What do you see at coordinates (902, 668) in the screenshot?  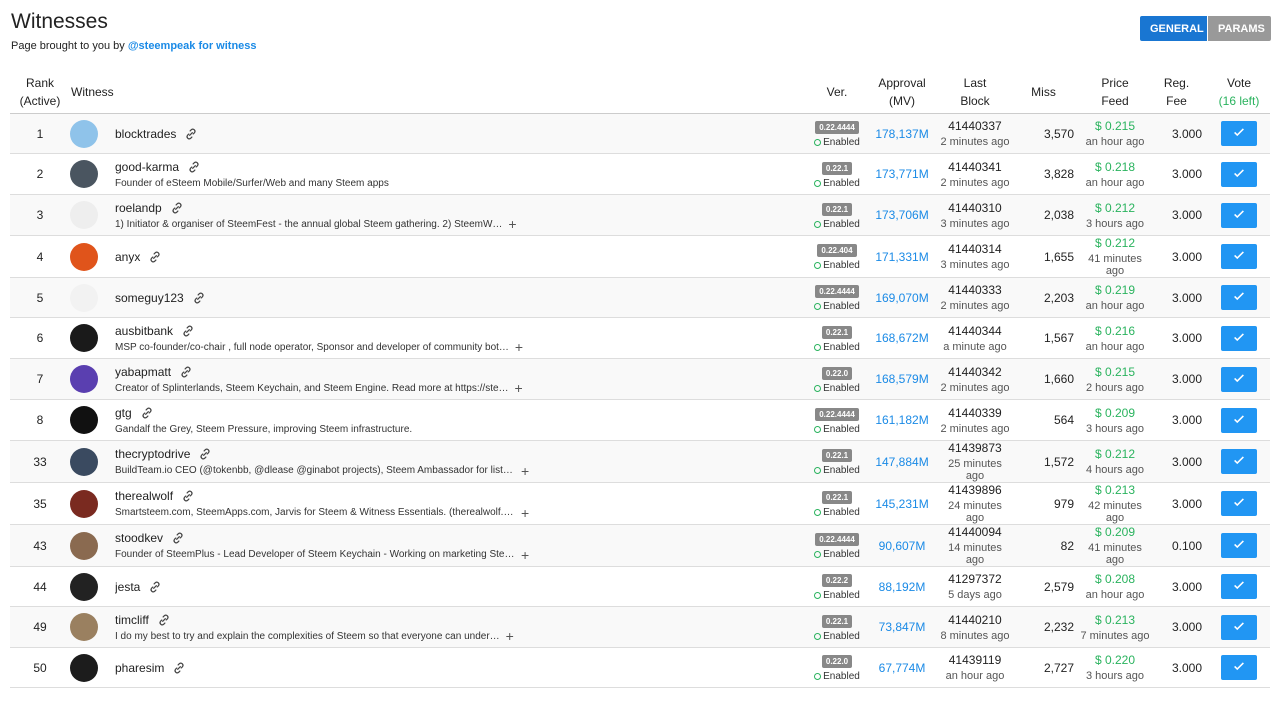 I see `approval-link: 67,774M` at bounding box center [902, 668].